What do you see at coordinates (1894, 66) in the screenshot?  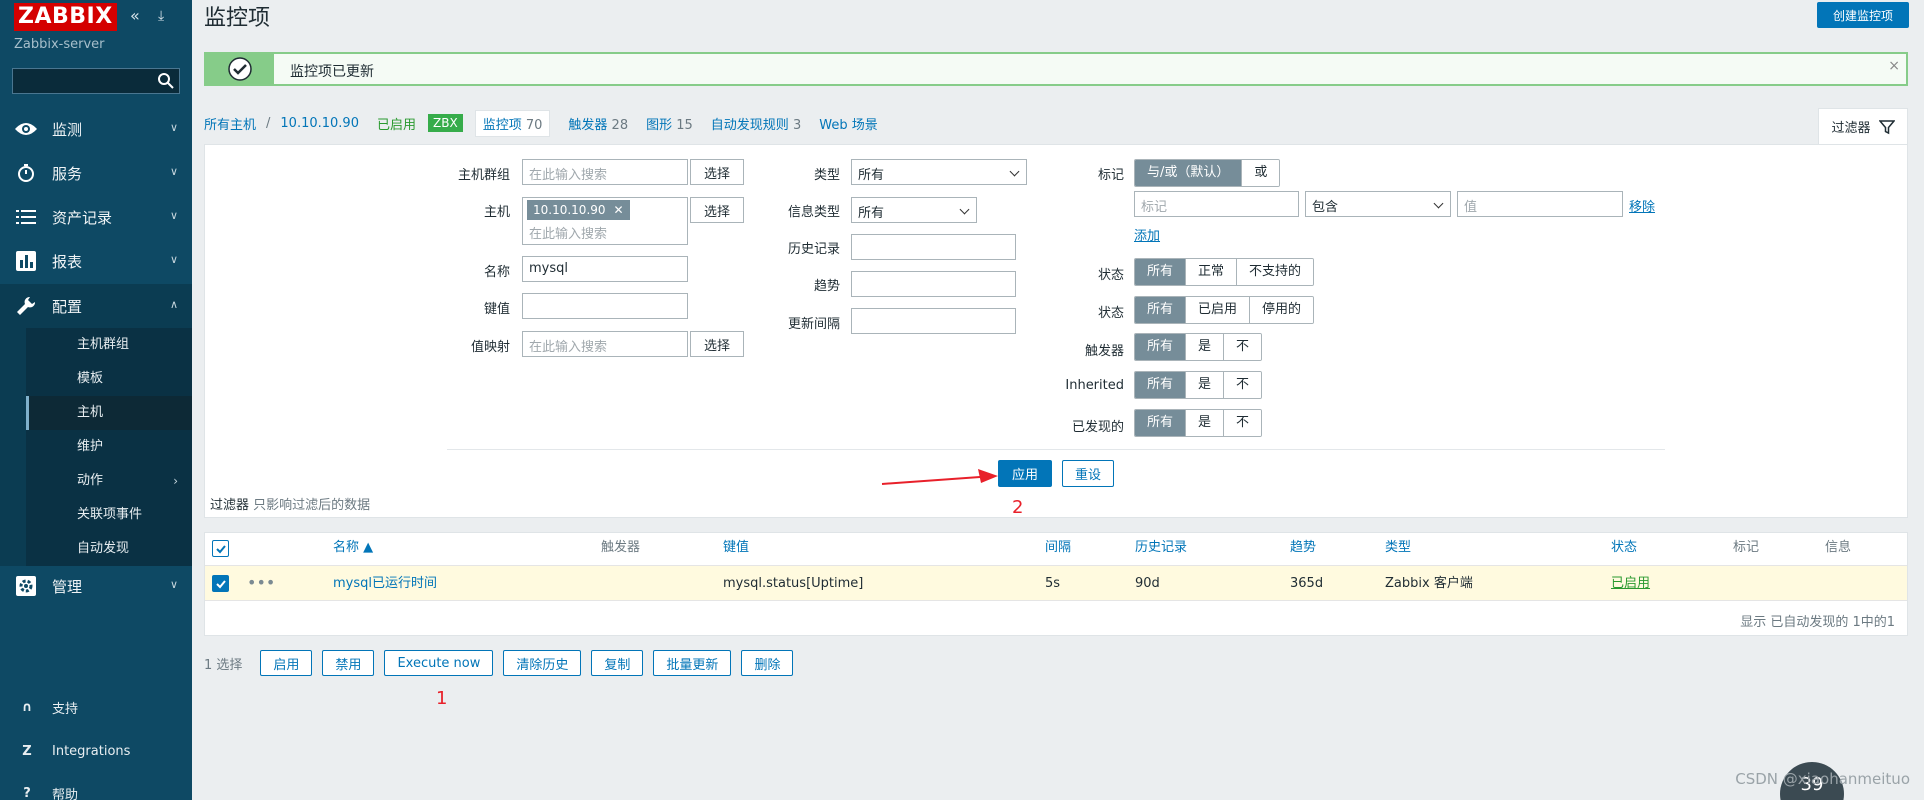 I see `close-icon: ×` at bounding box center [1894, 66].